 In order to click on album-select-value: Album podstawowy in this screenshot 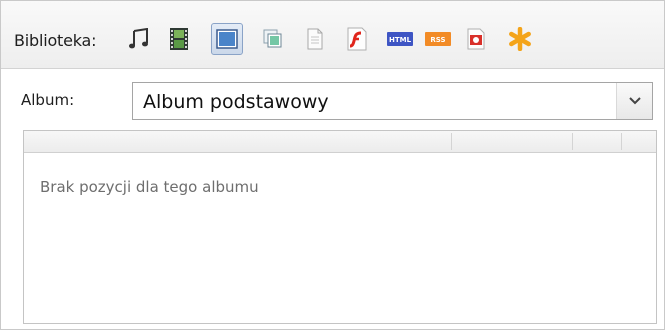, I will do `click(236, 102)`.